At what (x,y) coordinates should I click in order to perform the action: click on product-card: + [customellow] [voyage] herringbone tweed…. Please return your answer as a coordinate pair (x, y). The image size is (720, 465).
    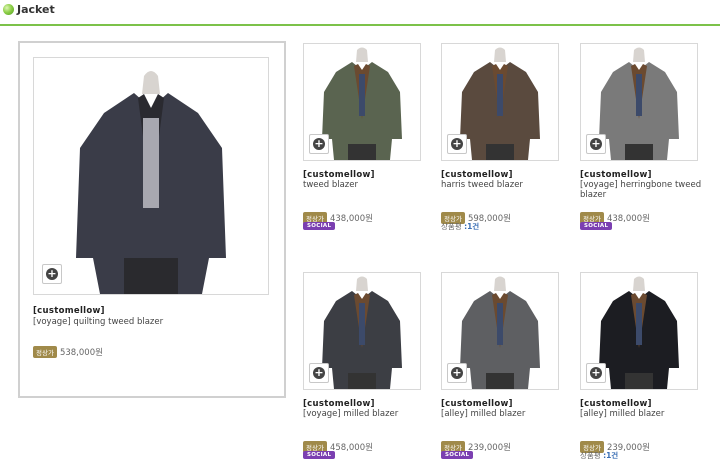
    Looking at the image, I should click on (645, 136).